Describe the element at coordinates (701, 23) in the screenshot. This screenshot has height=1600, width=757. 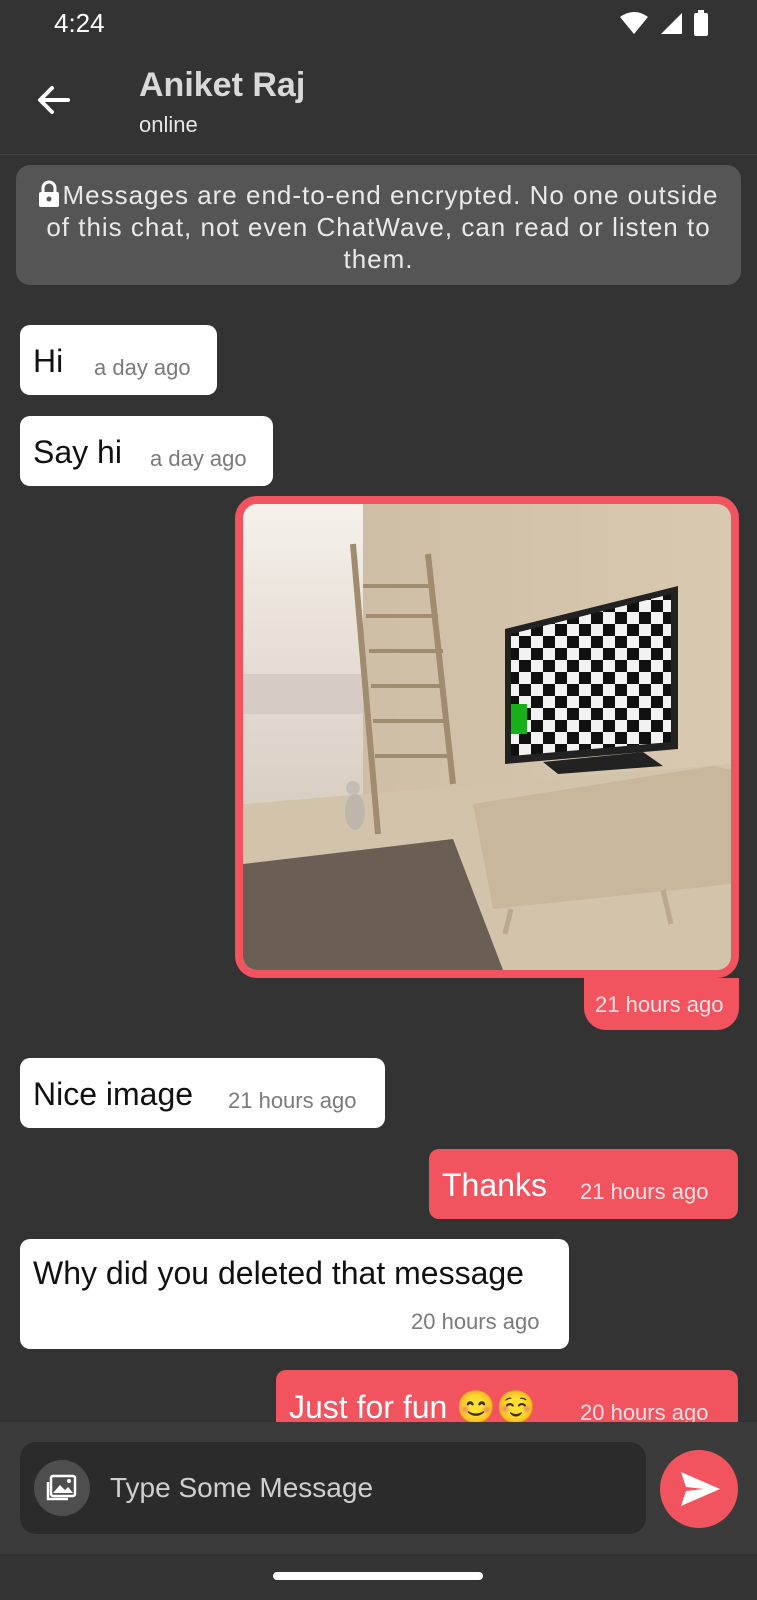
I see `battery-icon` at that location.